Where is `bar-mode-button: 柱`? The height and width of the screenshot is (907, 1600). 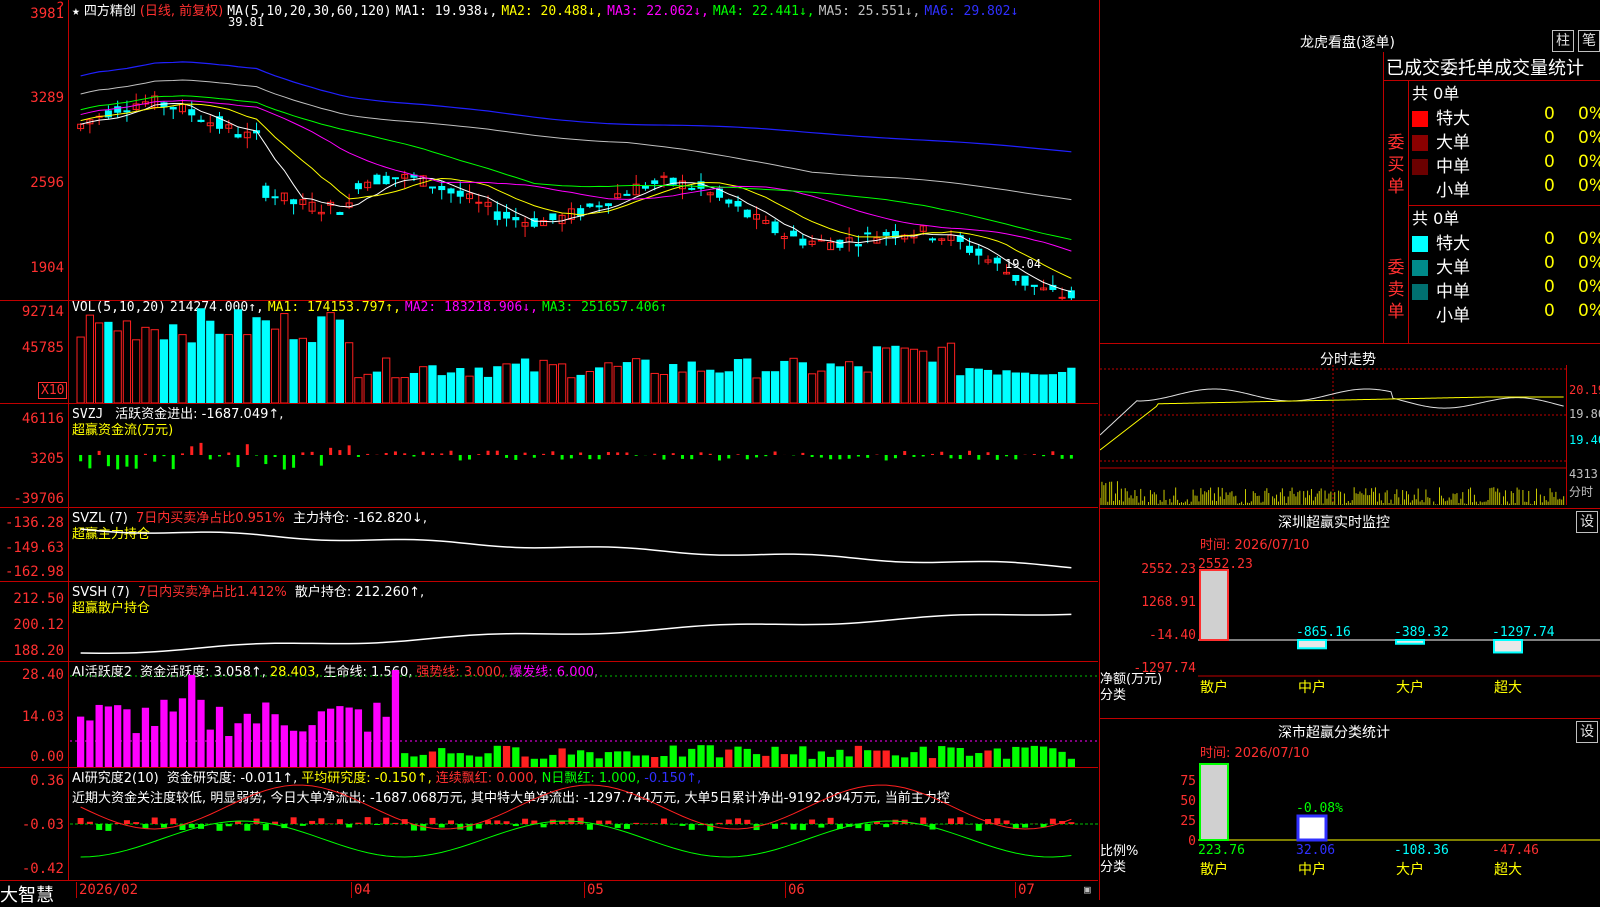
bar-mode-button: 柱 is located at coordinates (1563, 41).